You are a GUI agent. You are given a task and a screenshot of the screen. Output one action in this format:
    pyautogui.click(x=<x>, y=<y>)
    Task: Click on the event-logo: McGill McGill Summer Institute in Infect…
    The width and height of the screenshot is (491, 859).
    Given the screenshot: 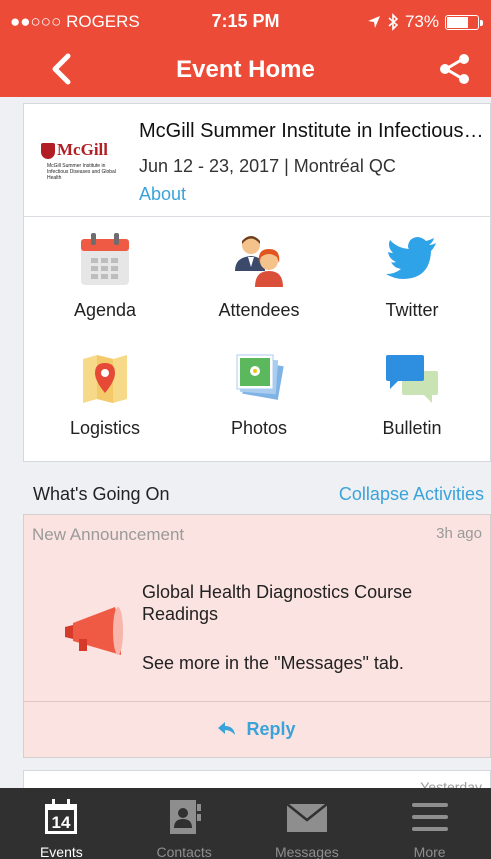 What is the action you would take?
    pyautogui.click(x=76, y=164)
    